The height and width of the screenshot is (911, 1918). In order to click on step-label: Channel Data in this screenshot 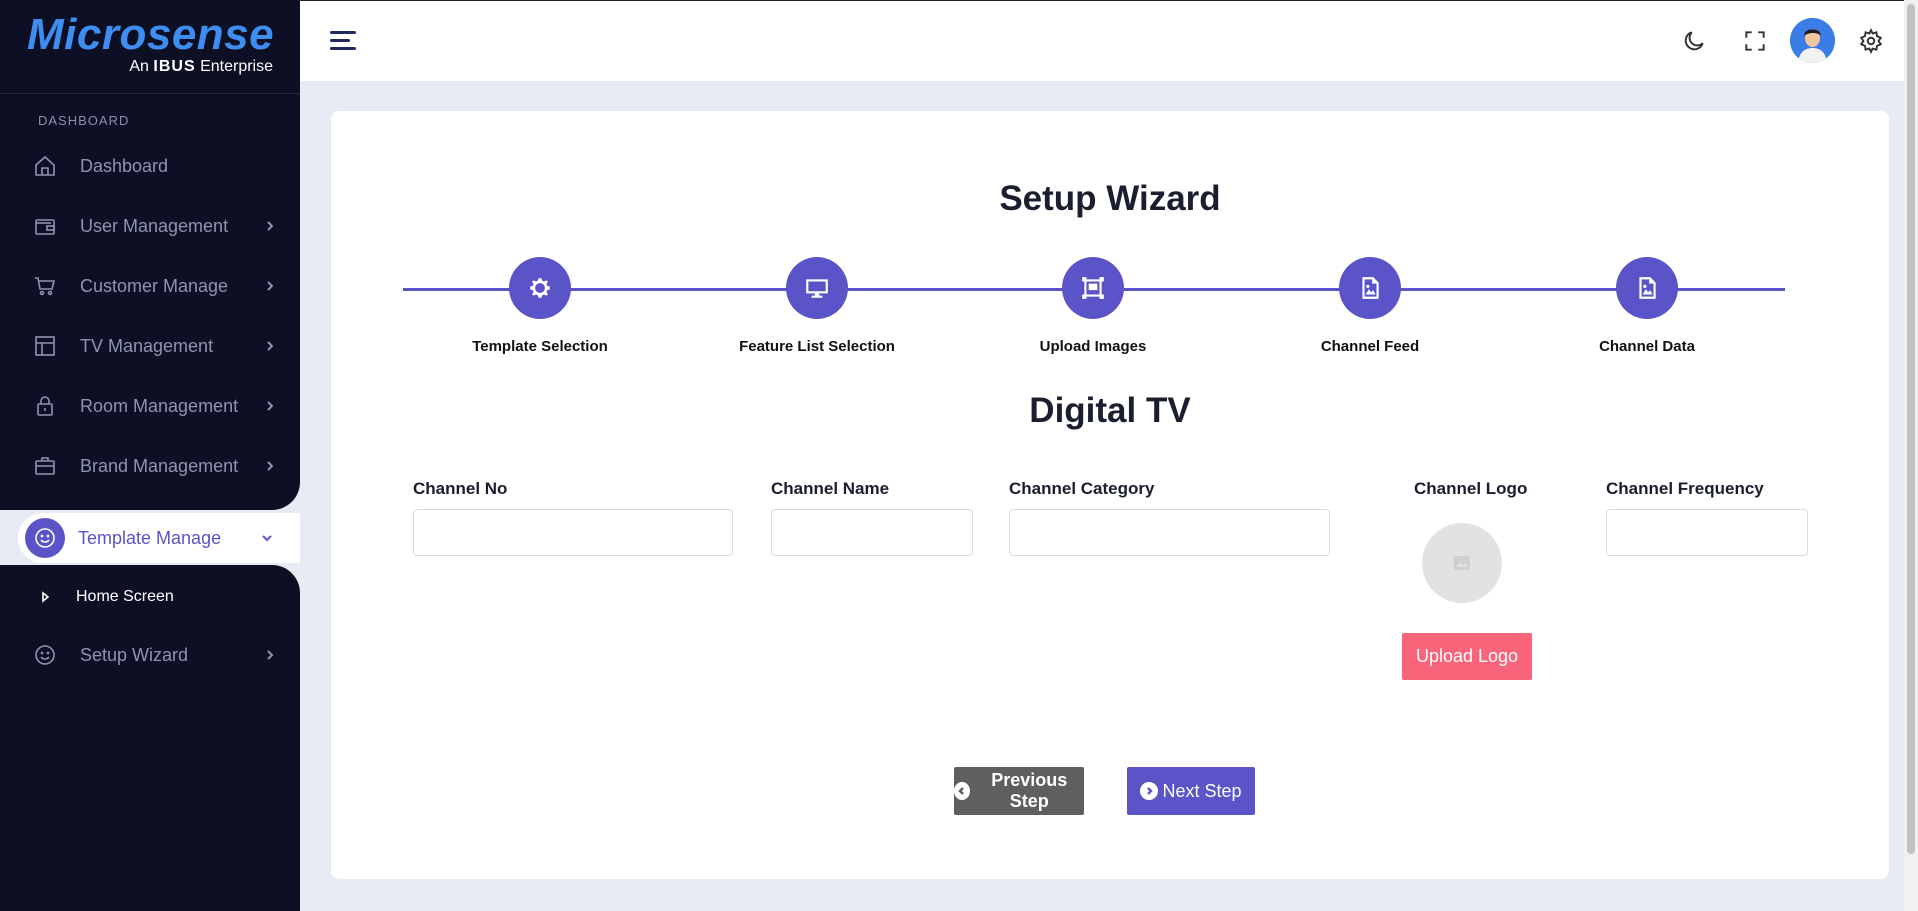, I will do `click(1647, 346)`.